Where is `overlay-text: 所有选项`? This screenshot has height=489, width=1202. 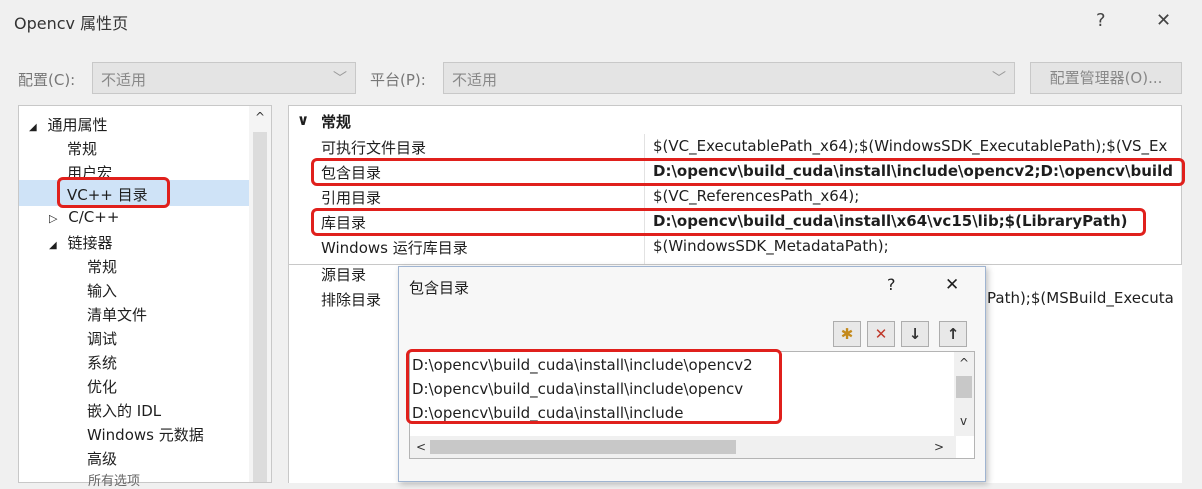 overlay-text: 所有选项 is located at coordinates (114, 481).